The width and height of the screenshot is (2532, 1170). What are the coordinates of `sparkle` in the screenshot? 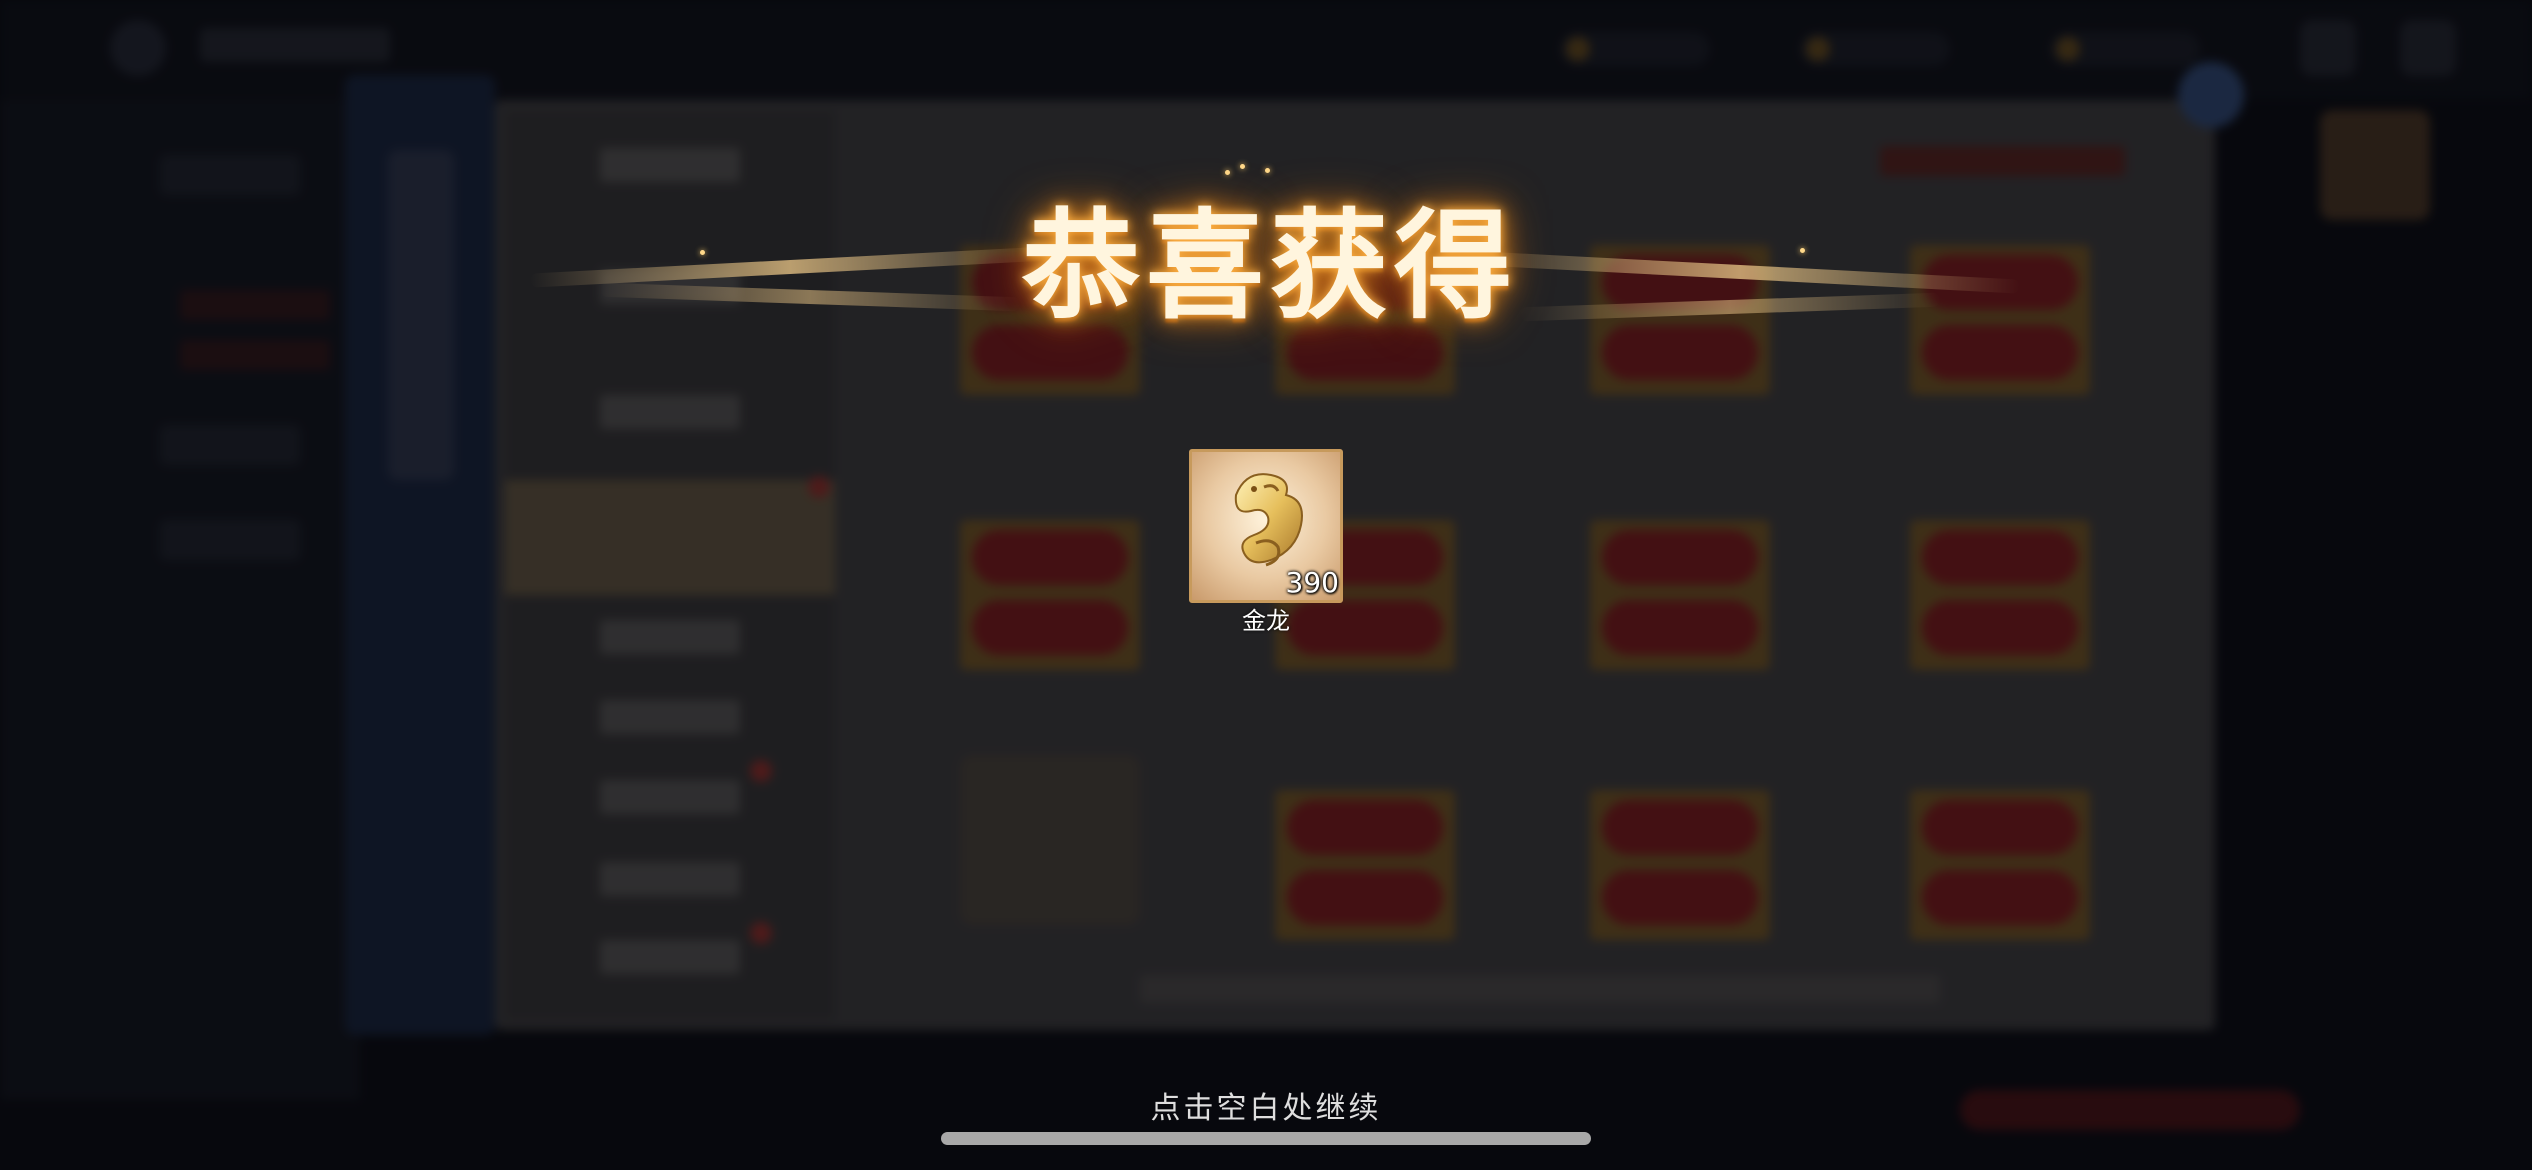 It's located at (1242, 166).